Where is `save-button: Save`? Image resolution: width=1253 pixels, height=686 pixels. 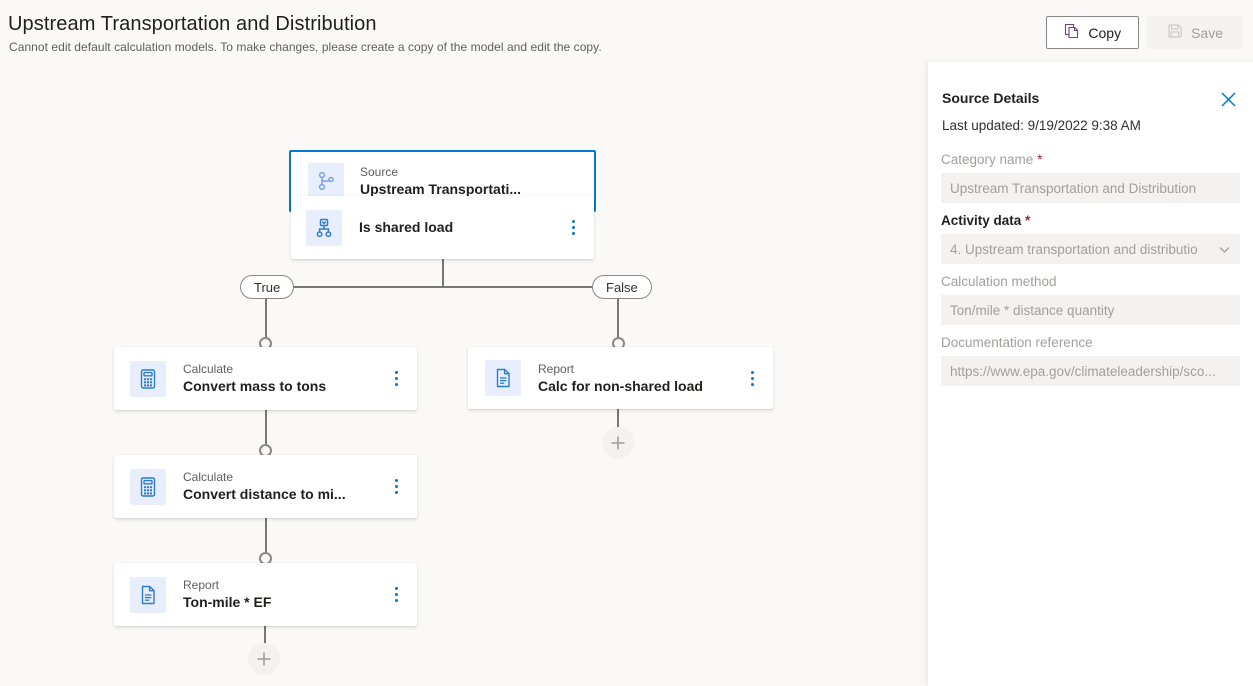 save-button: Save is located at coordinates (1195, 32).